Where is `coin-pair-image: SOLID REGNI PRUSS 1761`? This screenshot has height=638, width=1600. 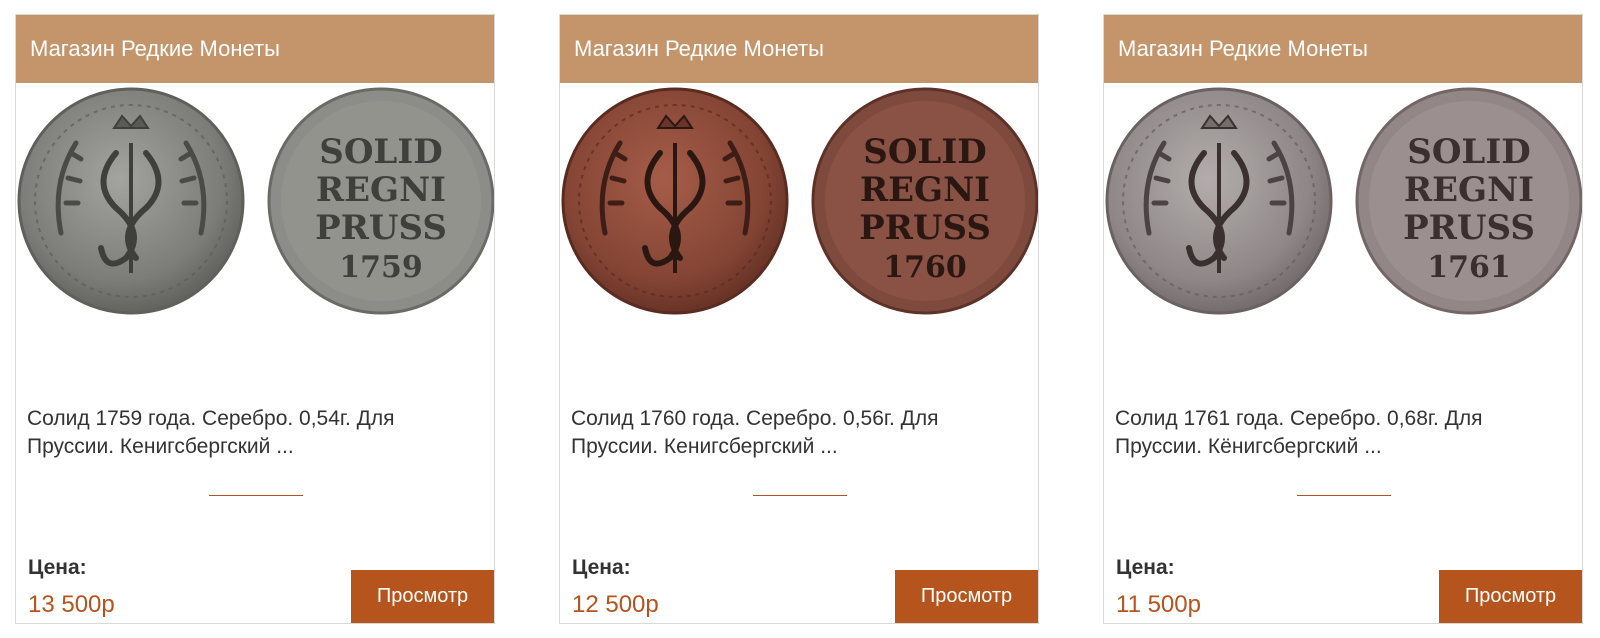
coin-pair-image: SOLID REGNI PRUSS 1761 is located at coordinates (1343, 201).